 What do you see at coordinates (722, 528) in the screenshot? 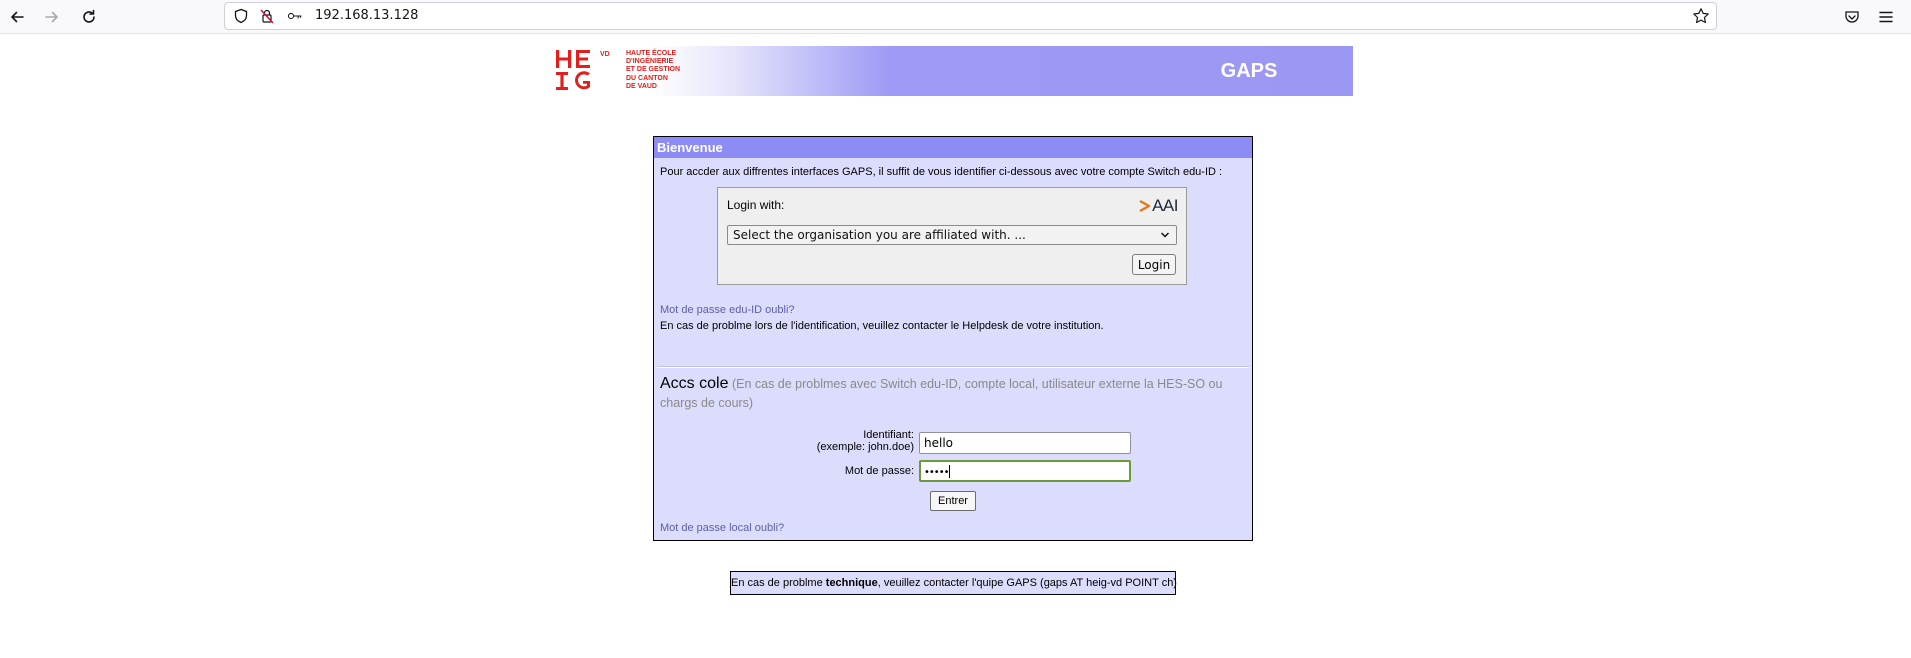
I see `forgot-local-password-link: Mot de passe local oubli?` at bounding box center [722, 528].